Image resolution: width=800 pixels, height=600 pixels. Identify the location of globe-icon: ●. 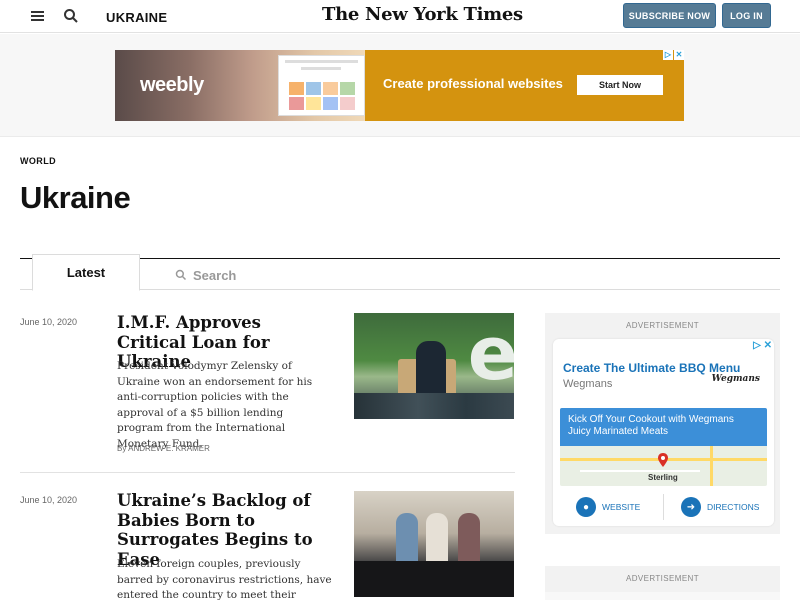
(586, 507).